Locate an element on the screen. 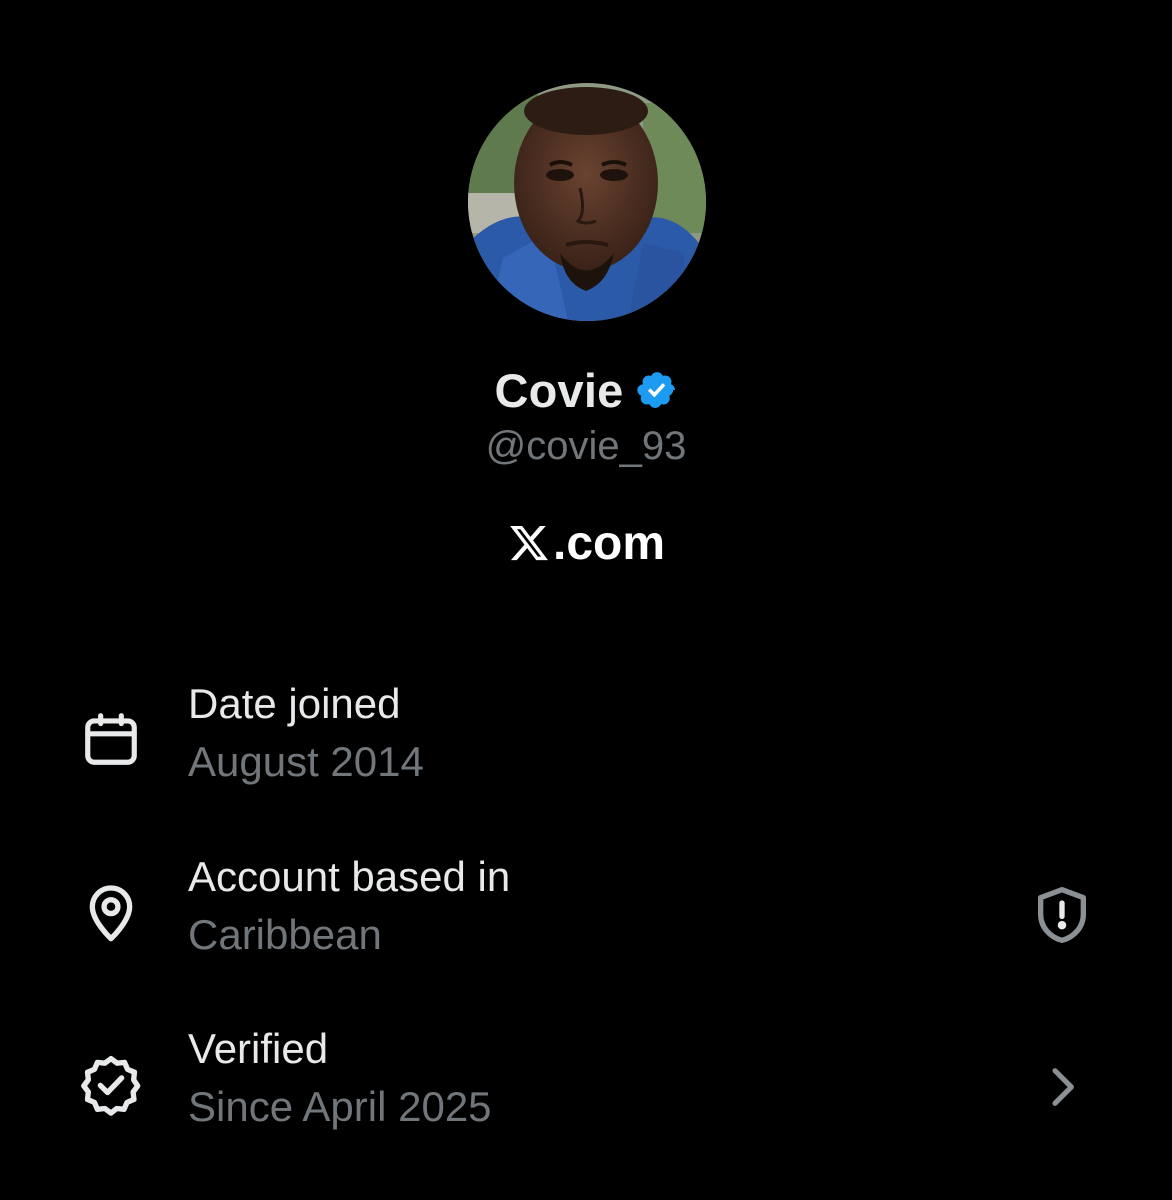 Image resolution: width=1172 pixels, height=1200 pixels. brand-x-com: .com is located at coordinates (586, 543).